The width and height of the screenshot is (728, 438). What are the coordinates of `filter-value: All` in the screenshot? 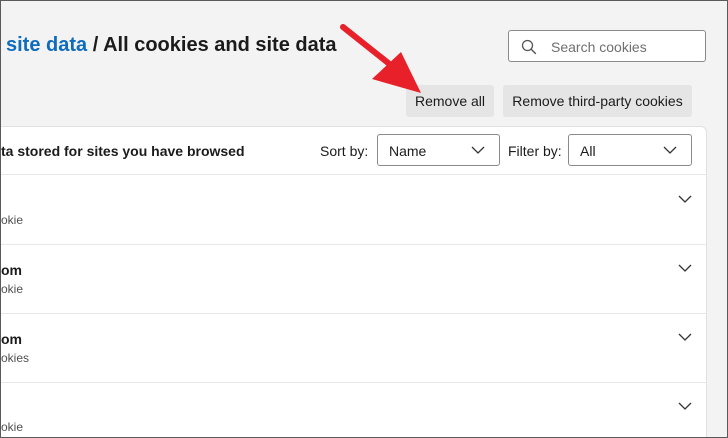 It's located at (588, 151).